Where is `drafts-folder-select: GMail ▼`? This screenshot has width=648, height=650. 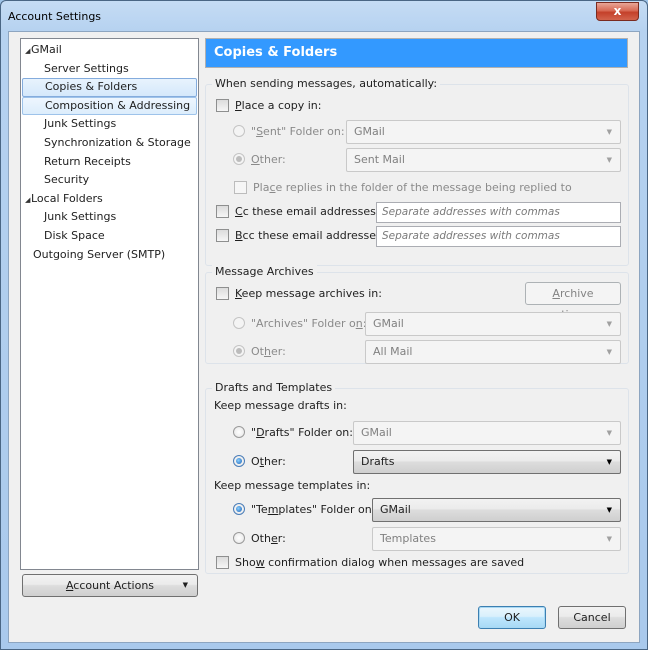 drafts-folder-select: GMail ▼ is located at coordinates (487, 433).